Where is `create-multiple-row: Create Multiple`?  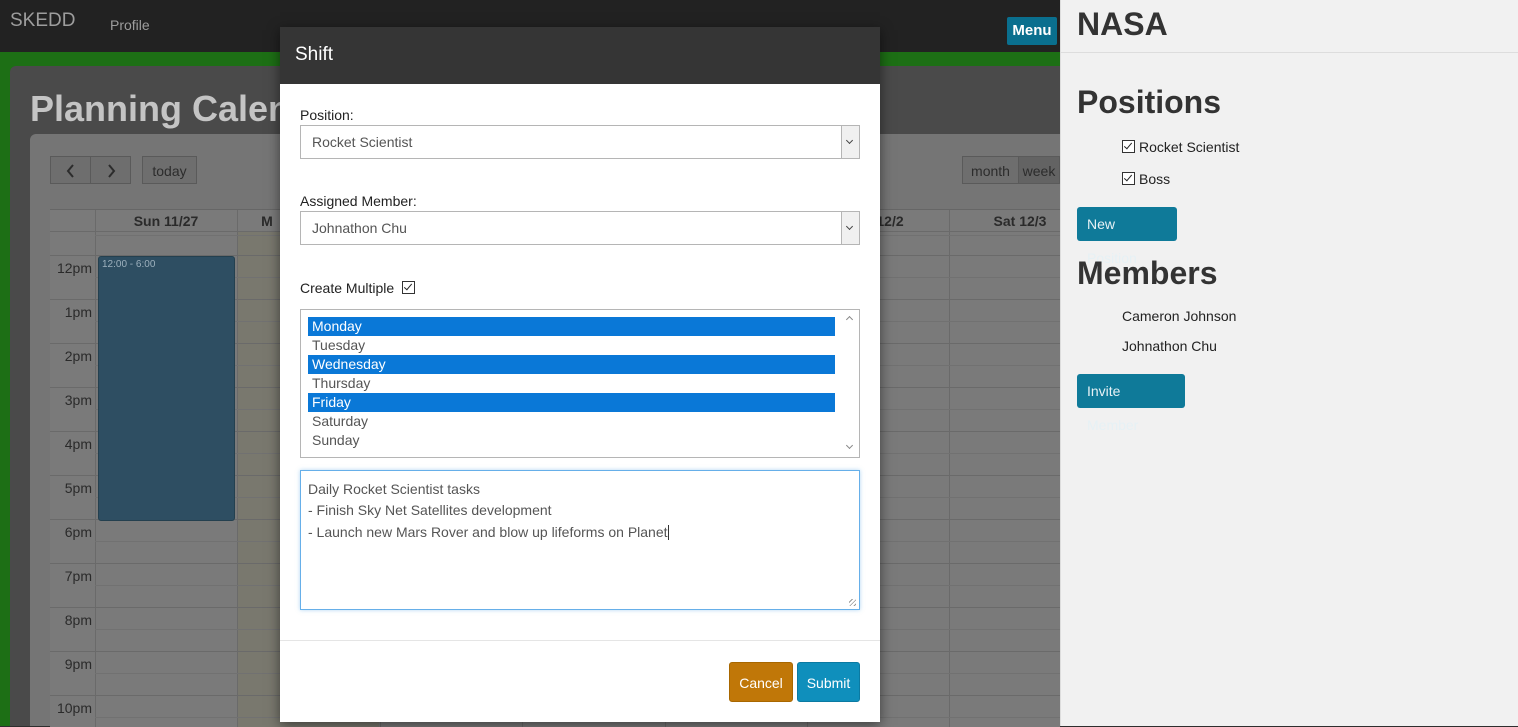 create-multiple-row: Create Multiple is located at coordinates (359, 288).